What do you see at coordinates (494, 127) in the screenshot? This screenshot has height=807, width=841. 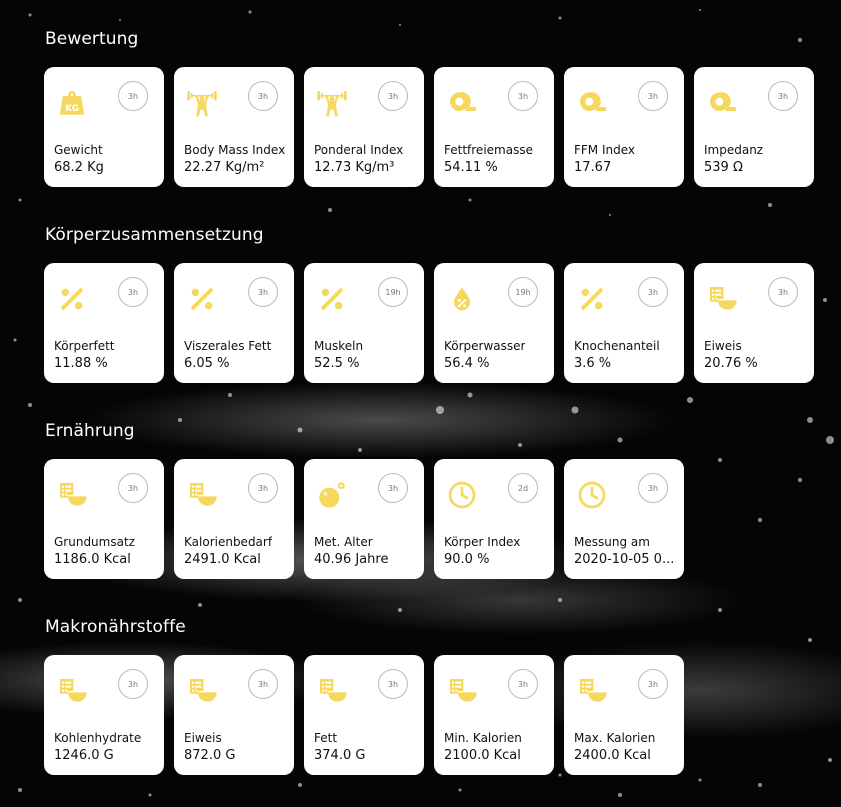 I see `sensor-card: 3h Fettfreiemasse 54.11 %` at bounding box center [494, 127].